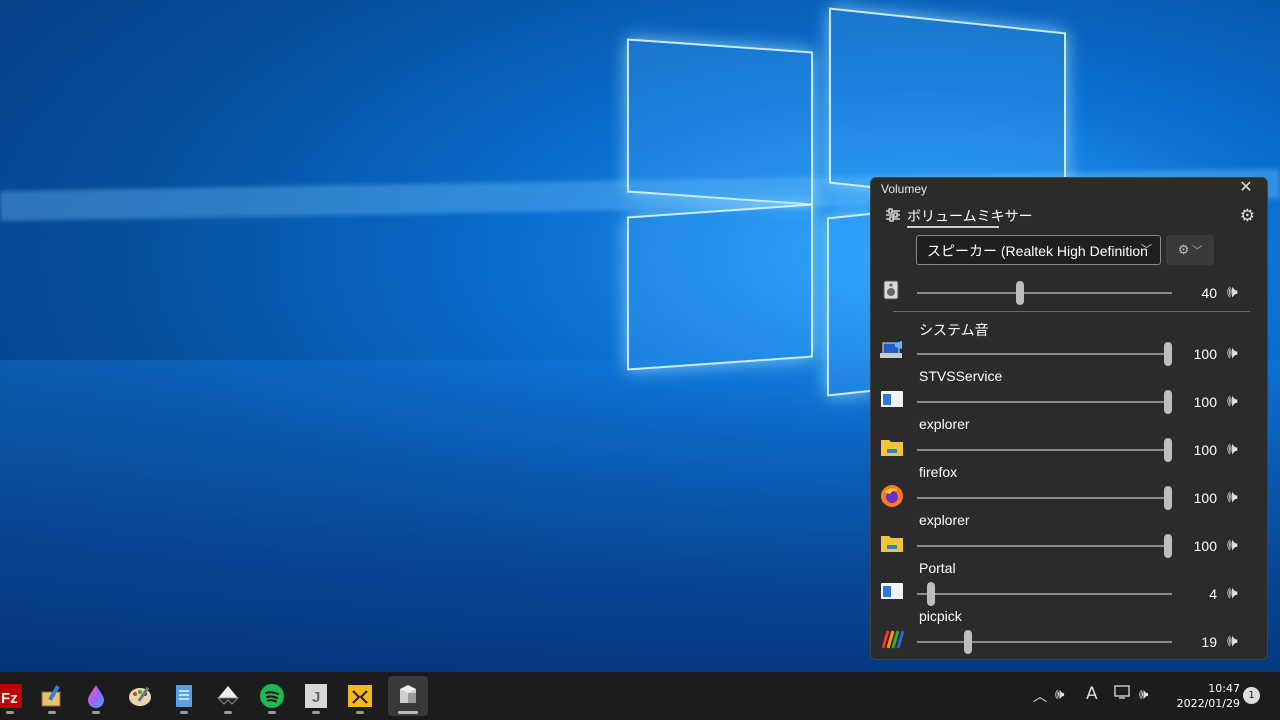  I want to click on ime-indicator: A, so click(1092, 694).